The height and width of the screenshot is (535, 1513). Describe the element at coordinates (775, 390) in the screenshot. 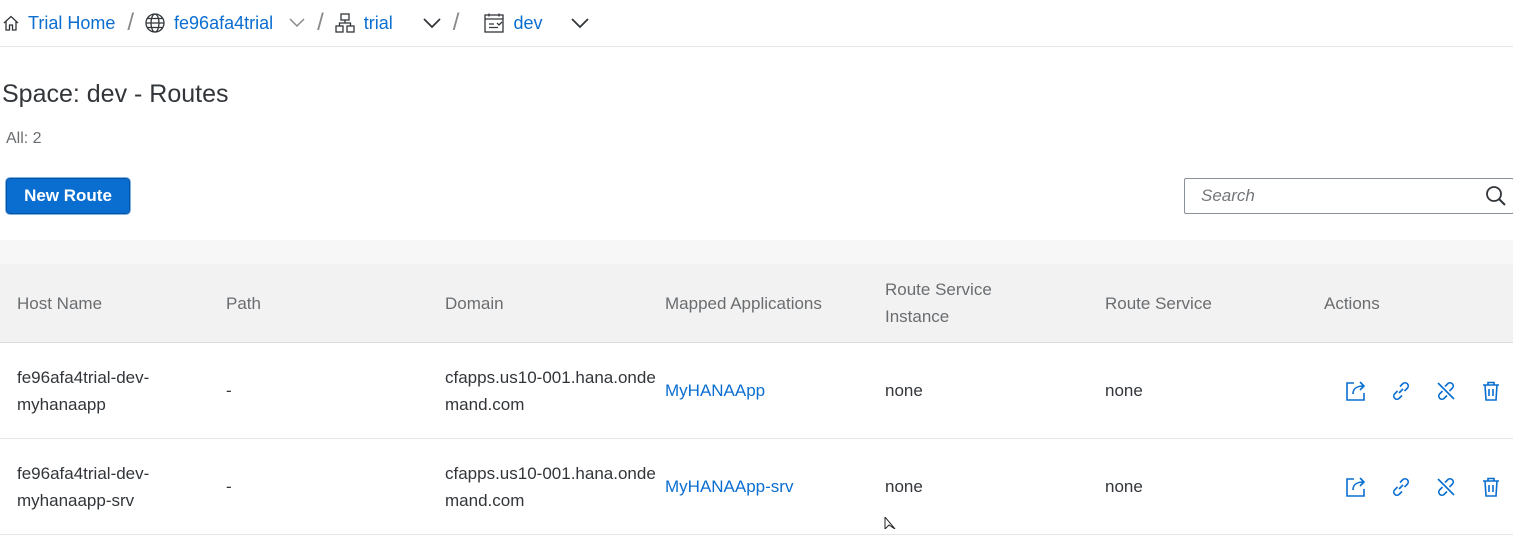

I see `mapped-application-link: MyHANAApp` at that location.